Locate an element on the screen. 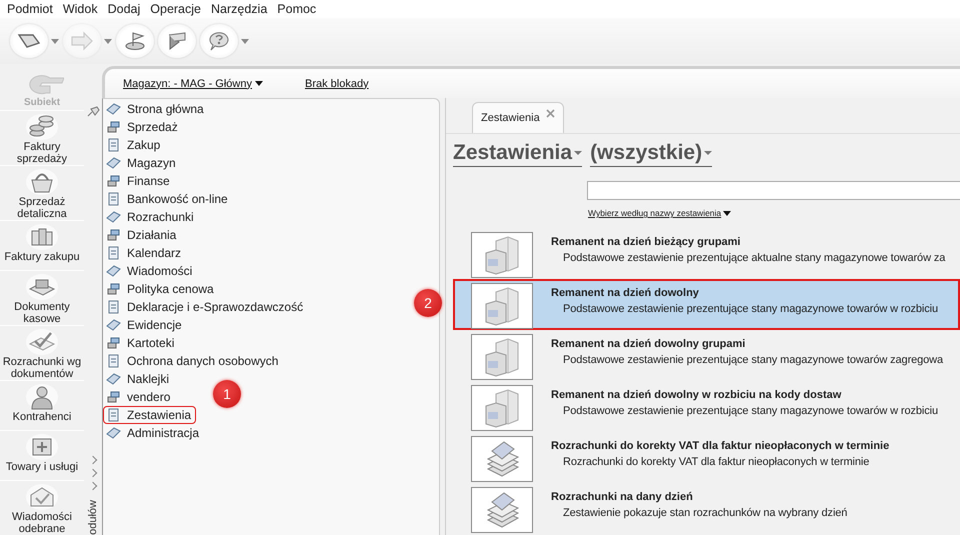  flag-icon is located at coordinates (135, 41).